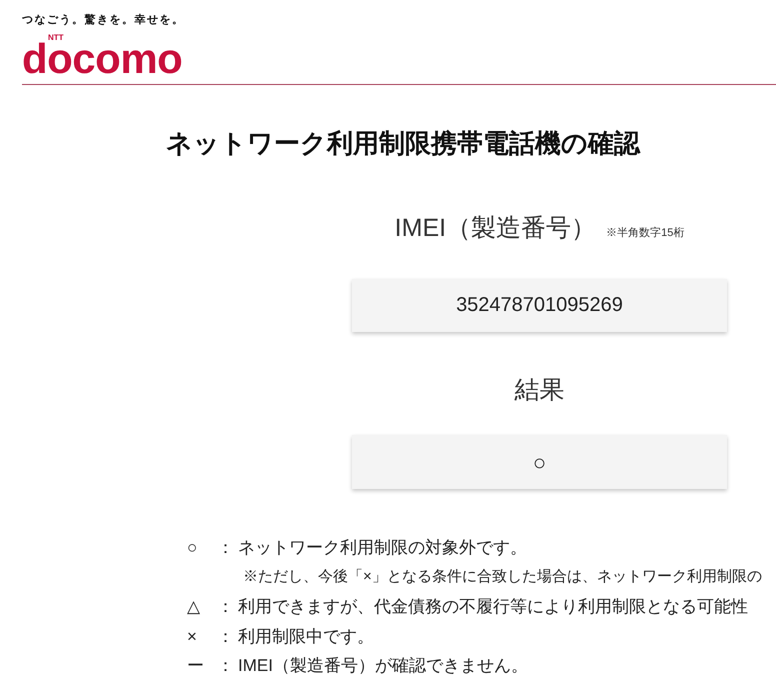 The image size is (776, 685). Describe the element at coordinates (383, 666) in the screenshot. I see `legend-text: IMEI（製造番号）が確認できません。` at that location.